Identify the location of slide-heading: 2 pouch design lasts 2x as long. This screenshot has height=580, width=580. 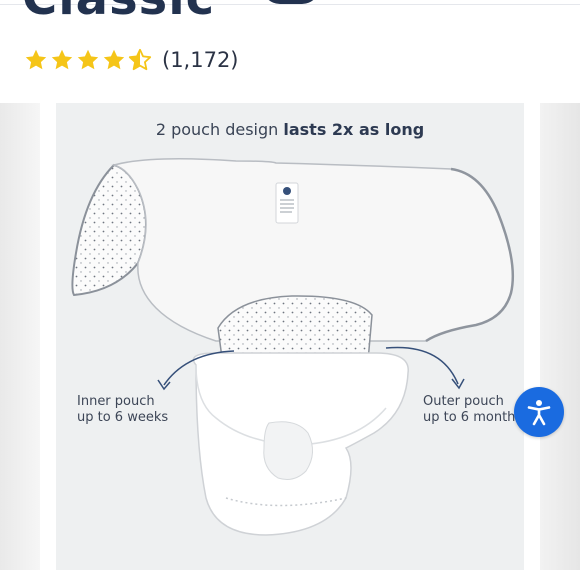
(290, 129).